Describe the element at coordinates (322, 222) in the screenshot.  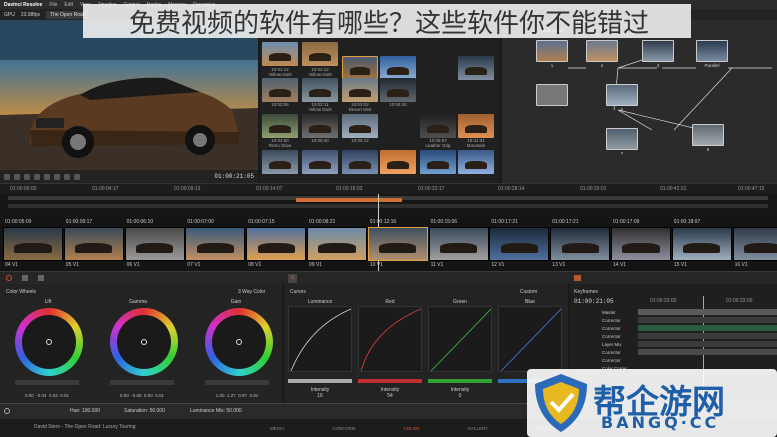
I see `clip-timecode: 01:00:08:21` at that location.